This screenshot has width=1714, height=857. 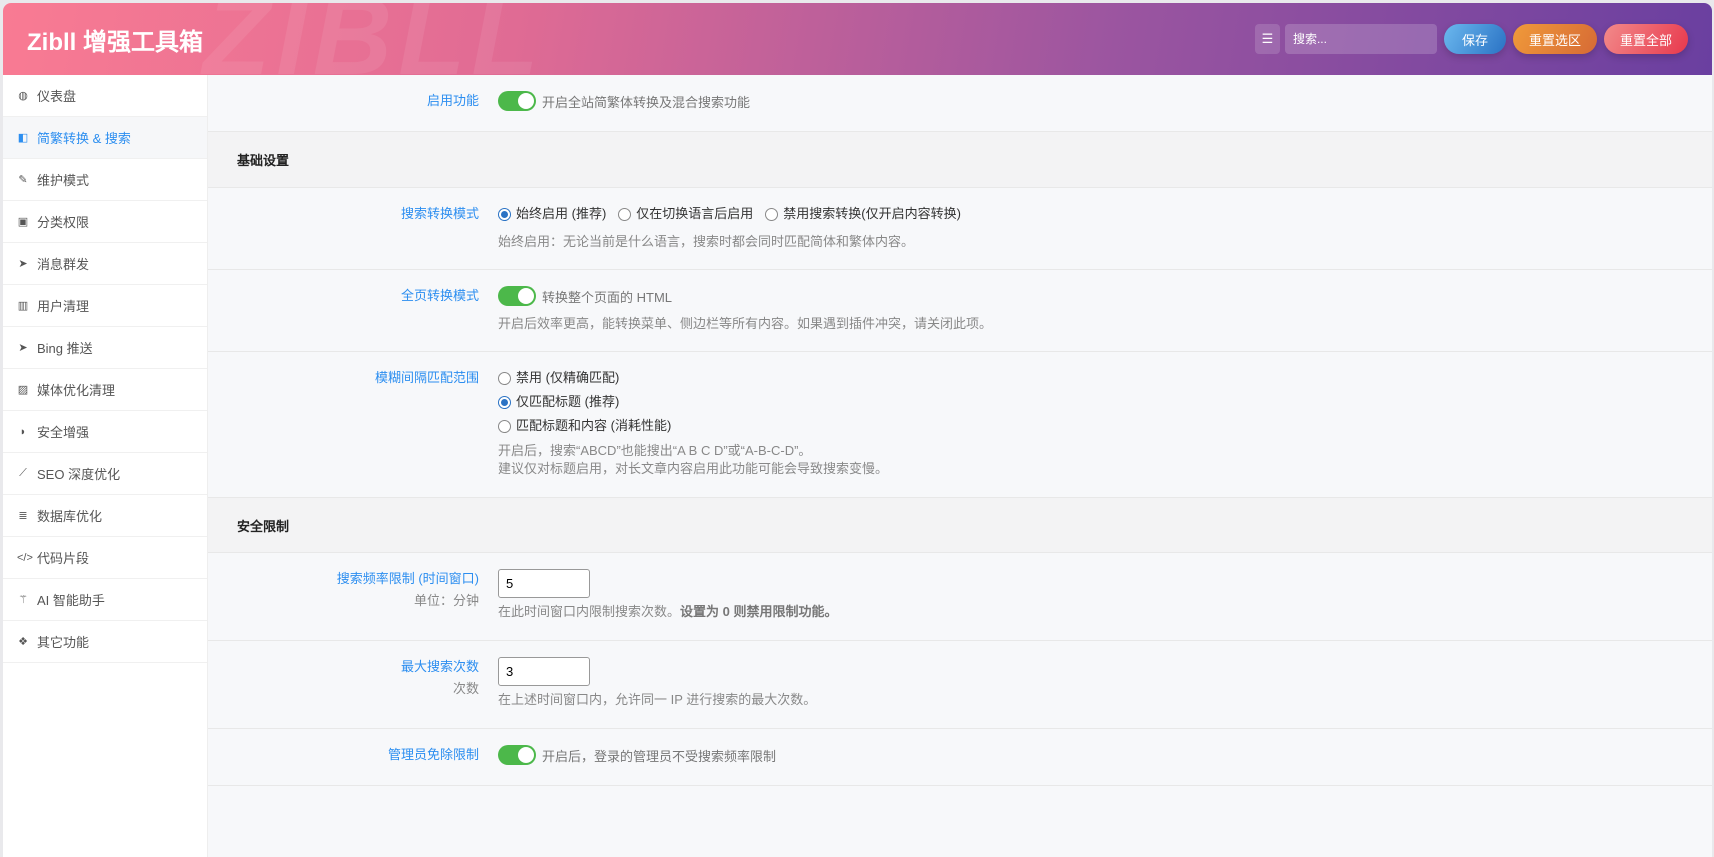 I want to click on setting-label: 启用功能, so click(x=452, y=100).